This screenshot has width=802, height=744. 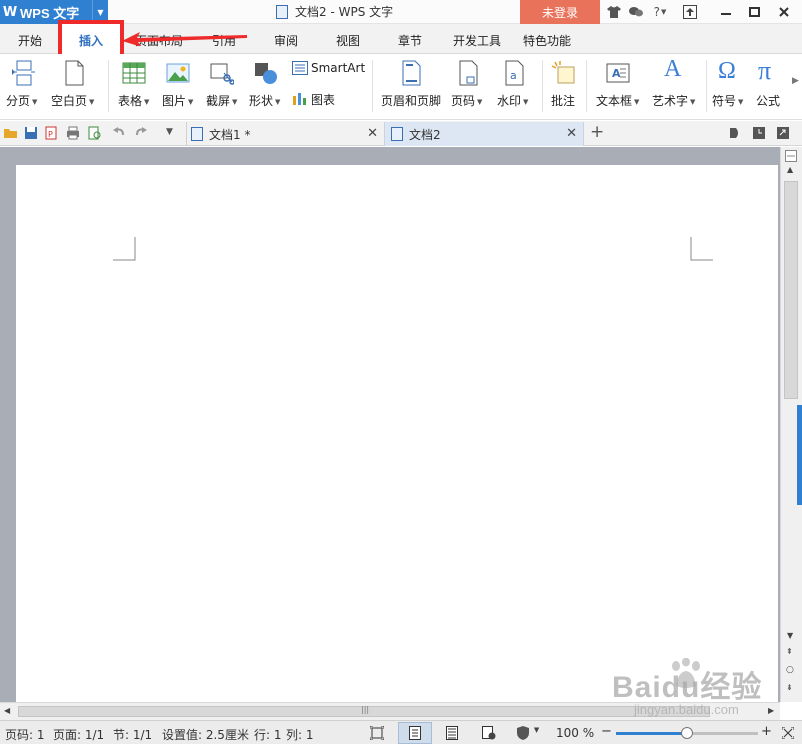 What do you see at coordinates (230, 134) in the screenshot?
I see `doc-tab-1-label: 文档1 *` at bounding box center [230, 134].